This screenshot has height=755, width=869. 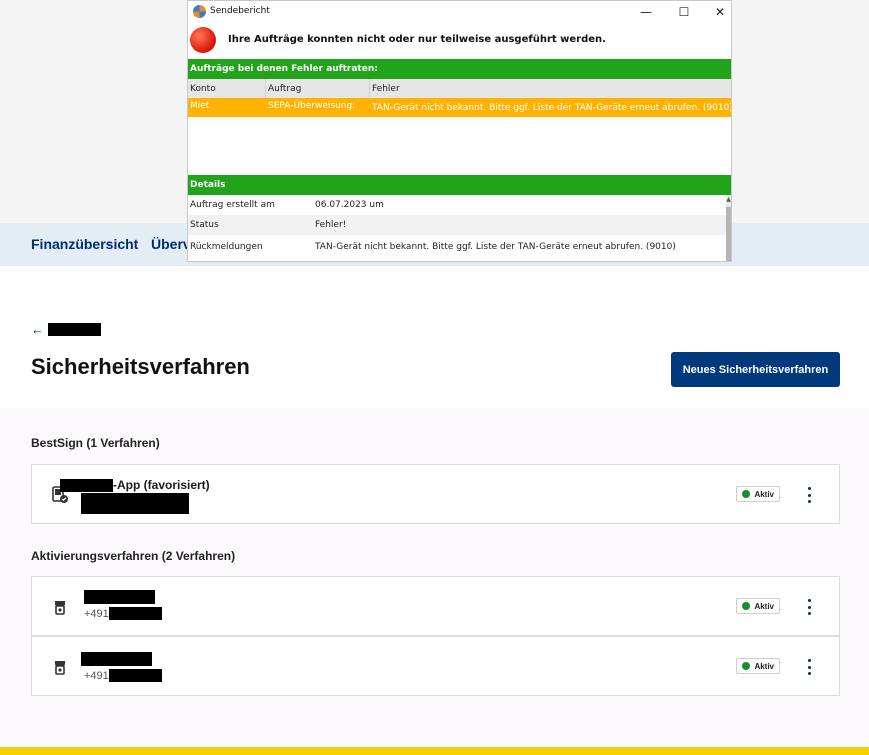 What do you see at coordinates (435, 606) in the screenshot?
I see `method-card-activation-1: +491 Aktiv` at bounding box center [435, 606].